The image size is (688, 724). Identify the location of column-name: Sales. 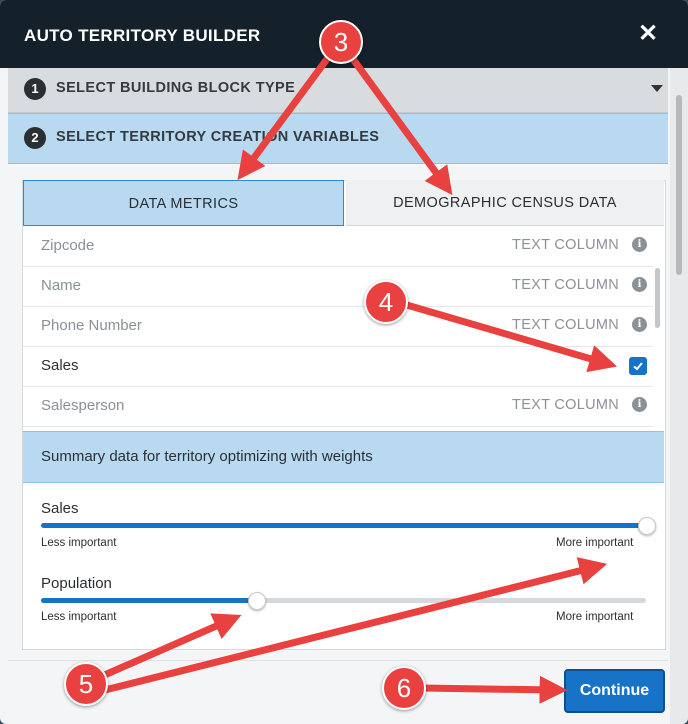
(60, 365).